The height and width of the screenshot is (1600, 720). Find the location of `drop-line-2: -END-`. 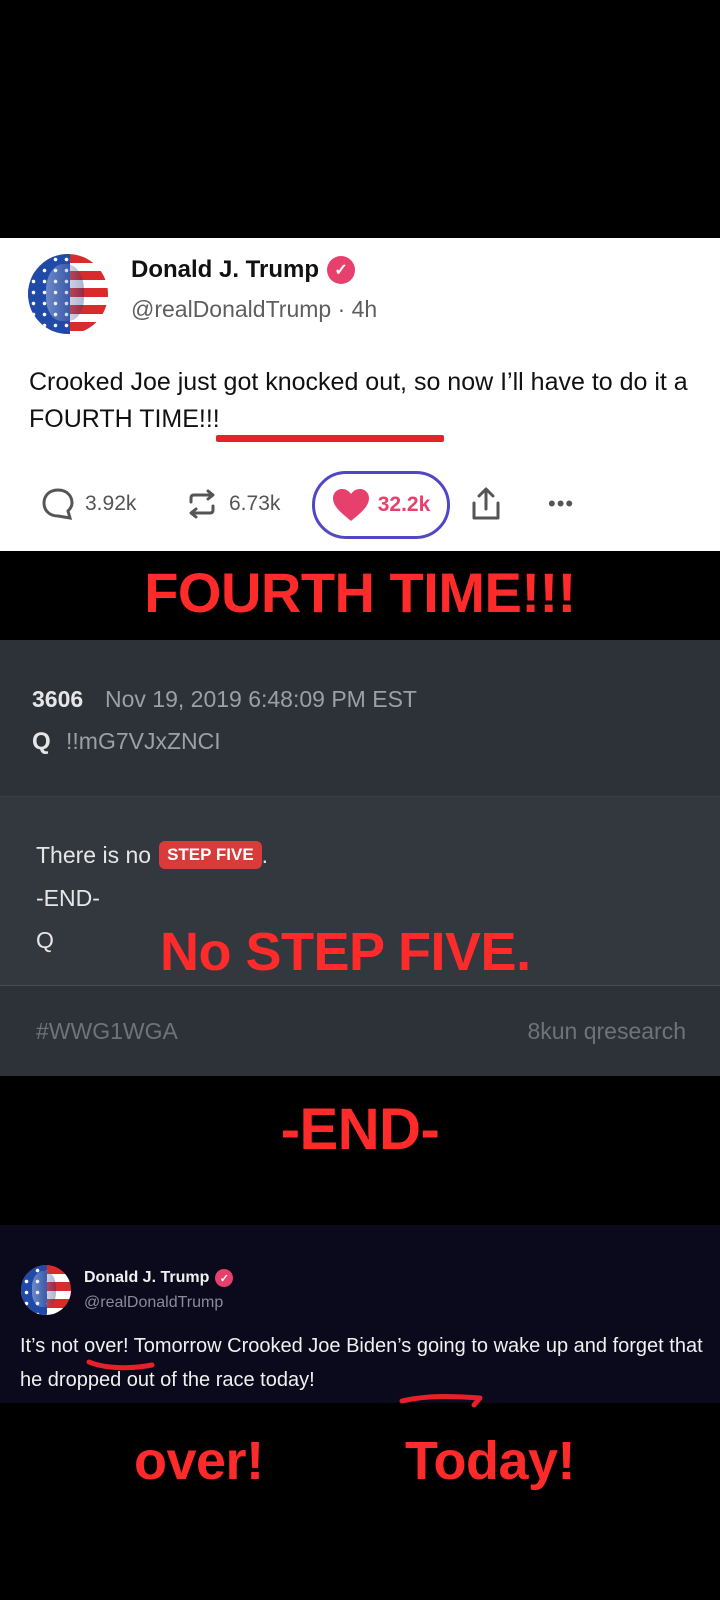

drop-line-2: -END- is located at coordinates (68, 898).